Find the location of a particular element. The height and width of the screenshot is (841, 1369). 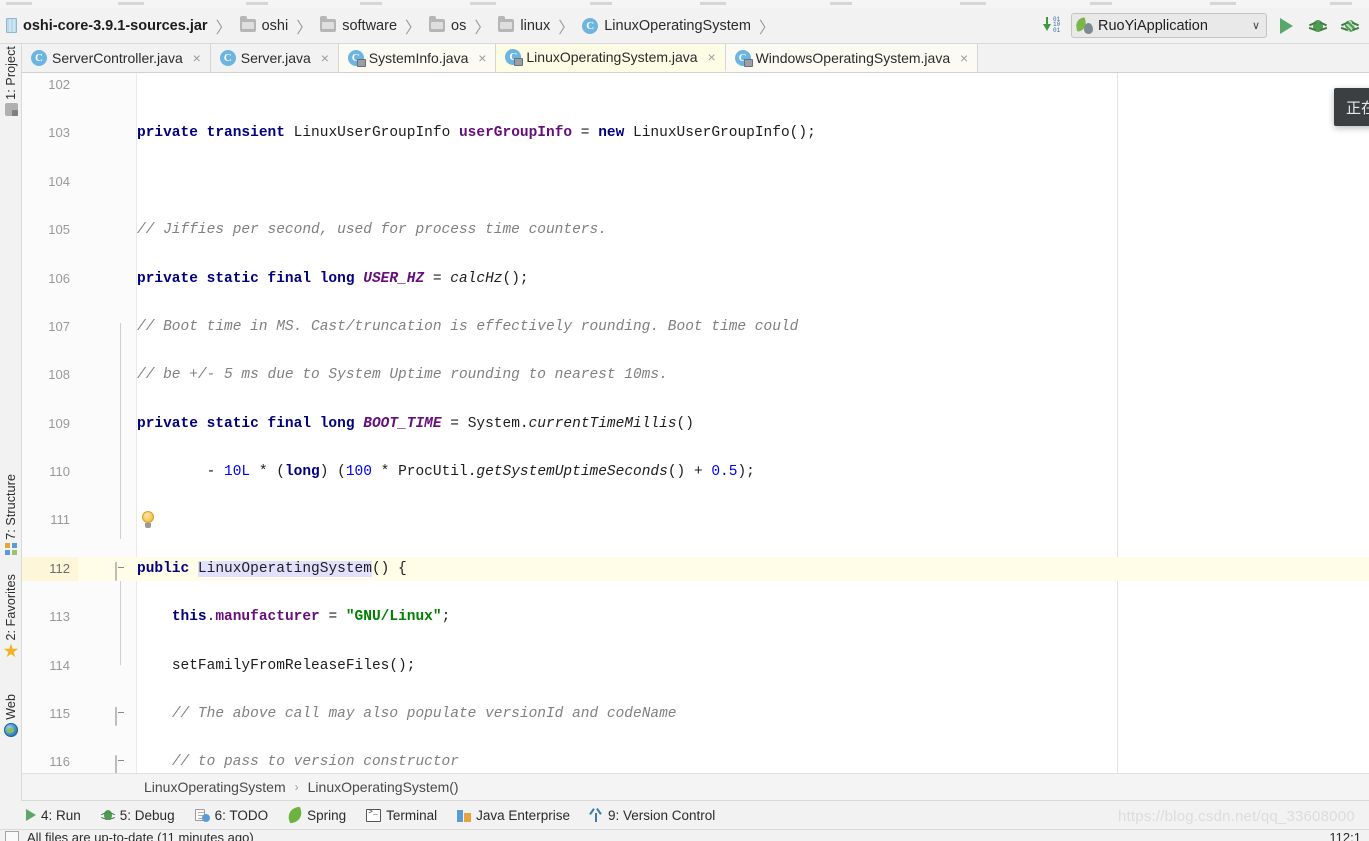

tab-label: ServerController.java is located at coordinates (117, 58).